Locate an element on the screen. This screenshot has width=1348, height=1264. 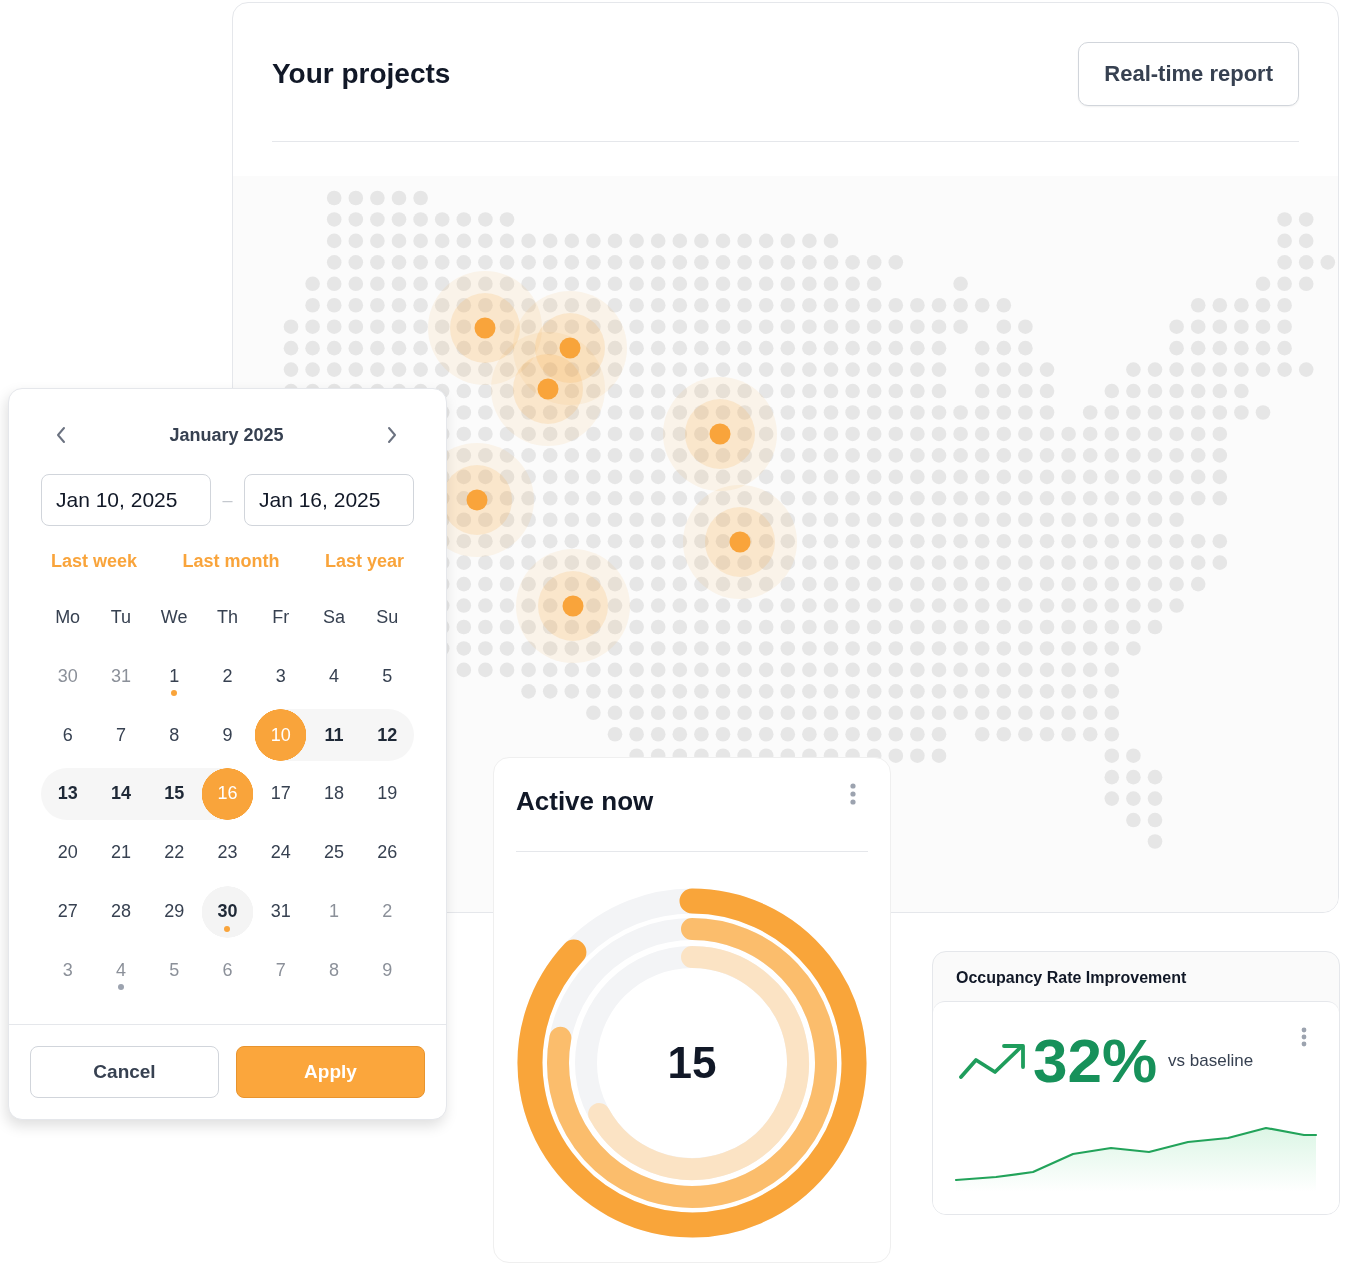
report-button: Real-time report is located at coordinates (1188, 74).